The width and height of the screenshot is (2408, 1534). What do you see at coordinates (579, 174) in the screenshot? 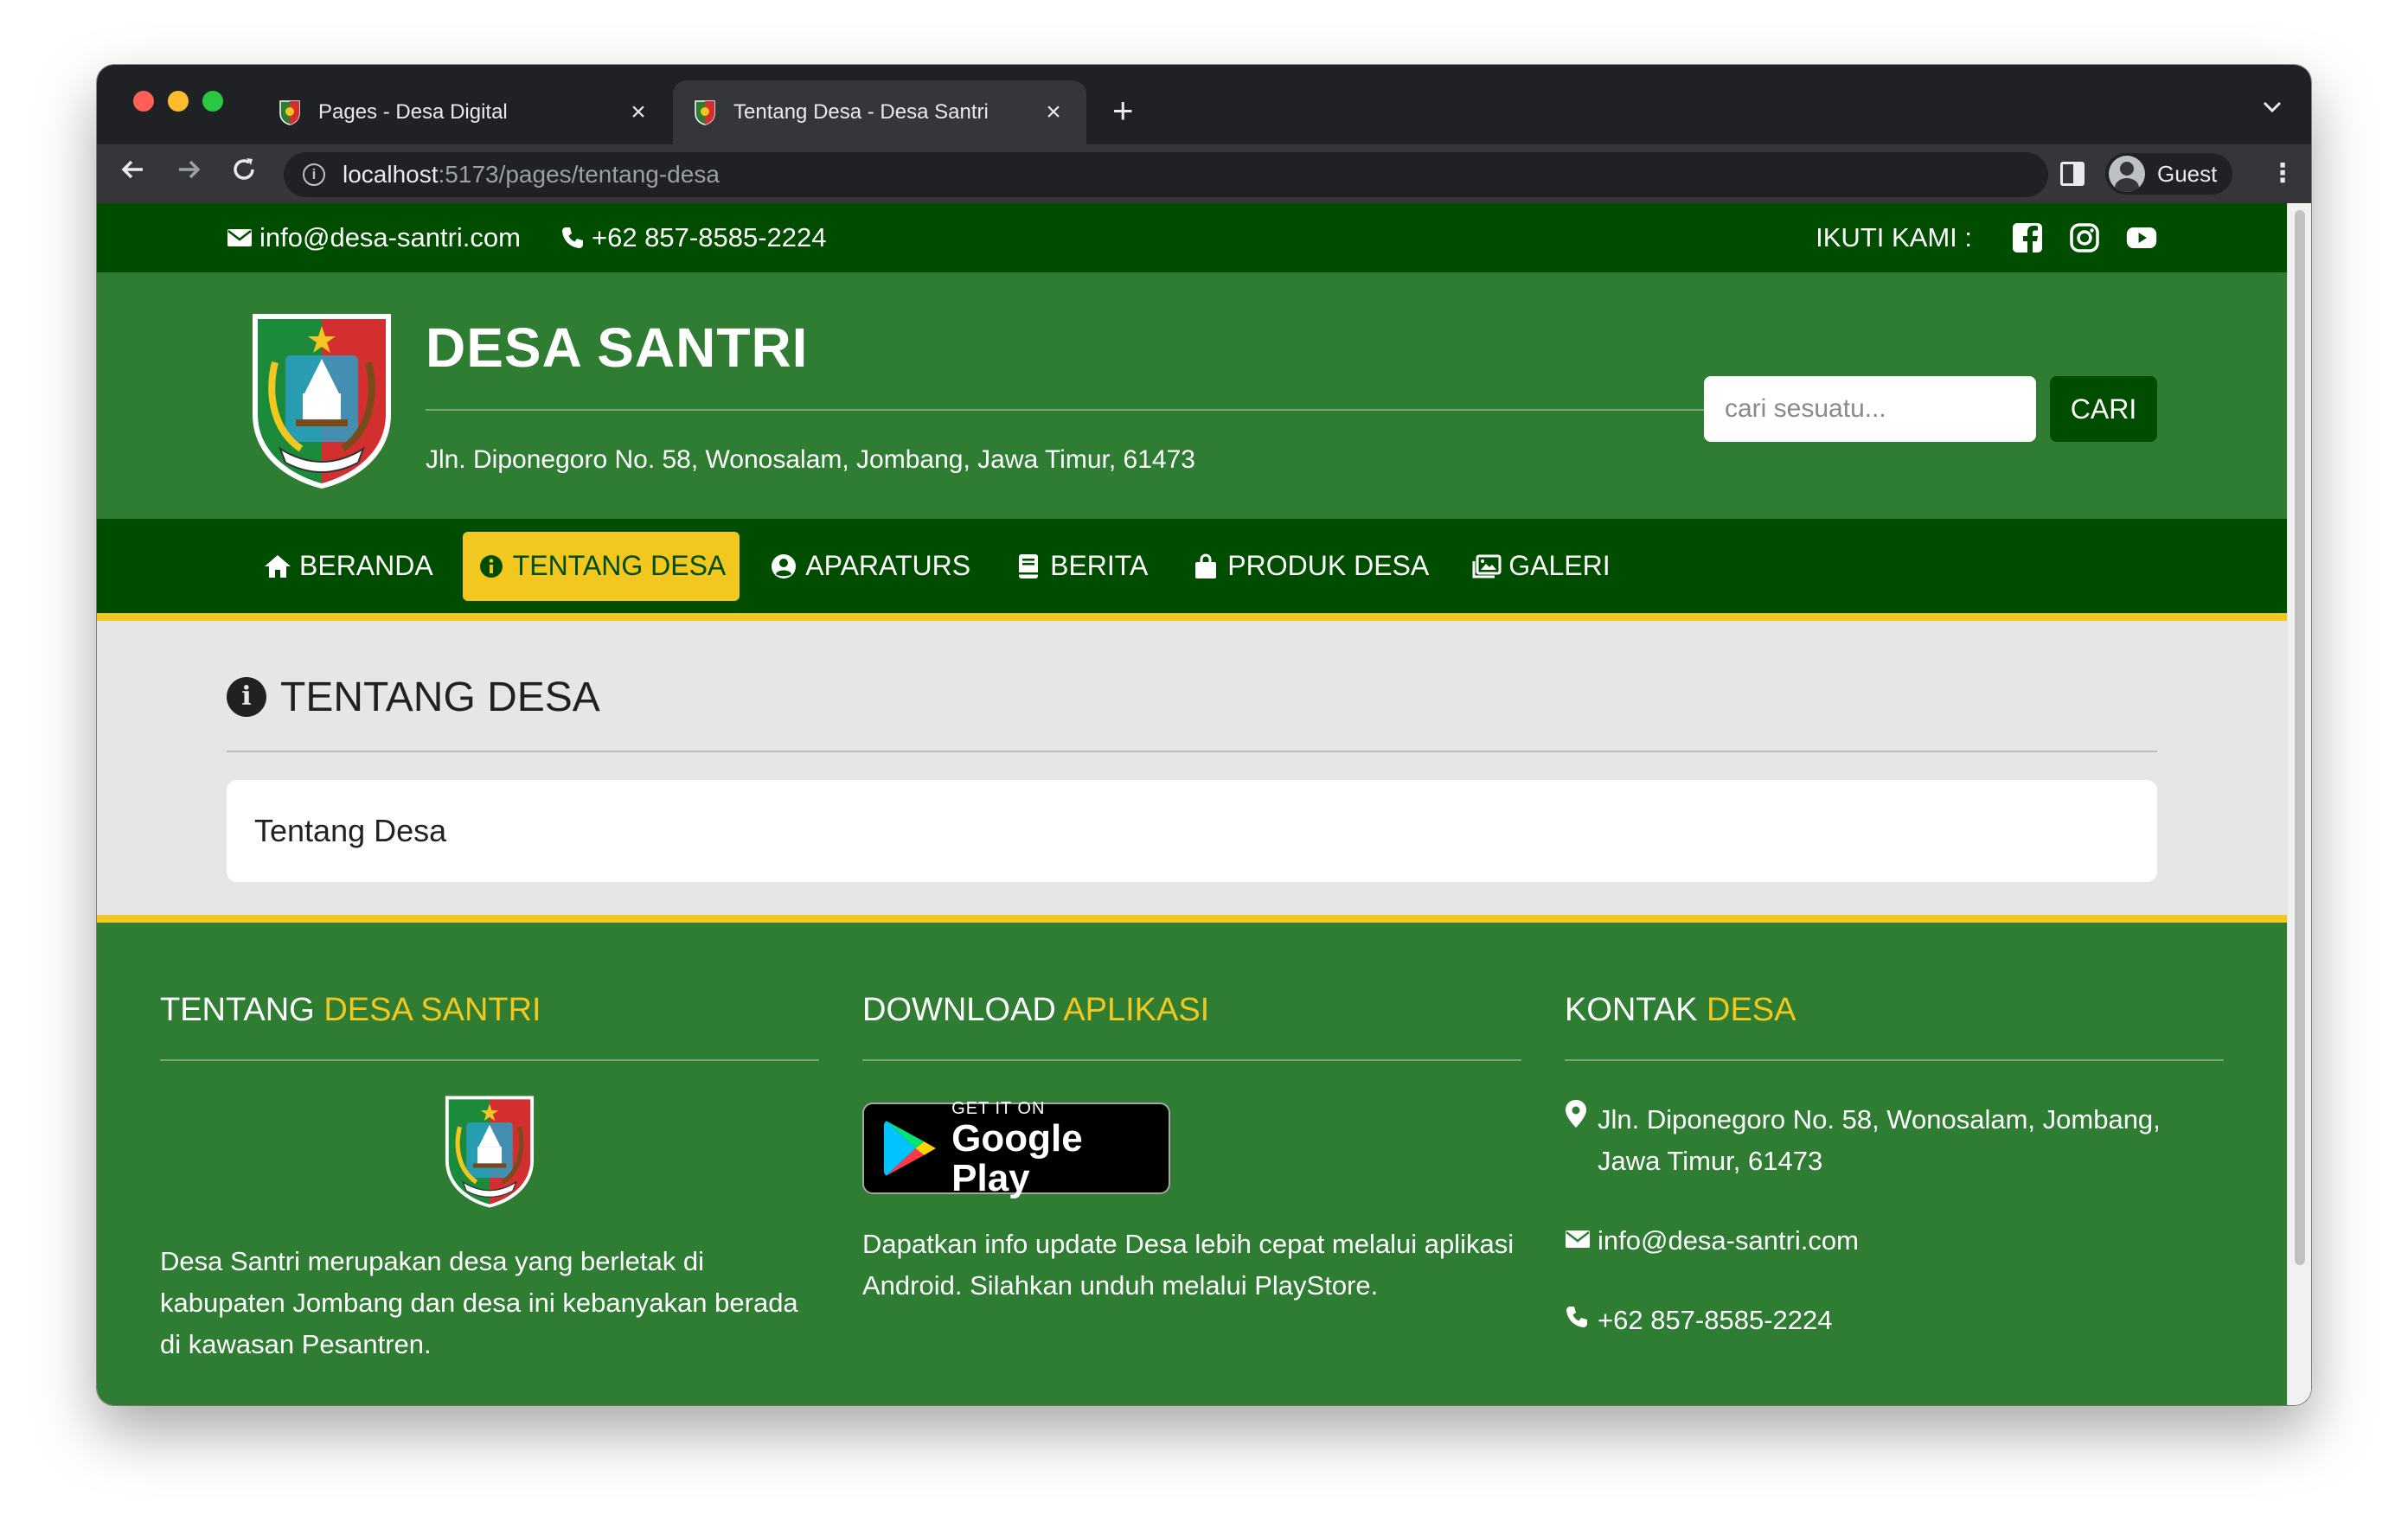
I see `url-path: :5173/pages/tentang-desa` at bounding box center [579, 174].